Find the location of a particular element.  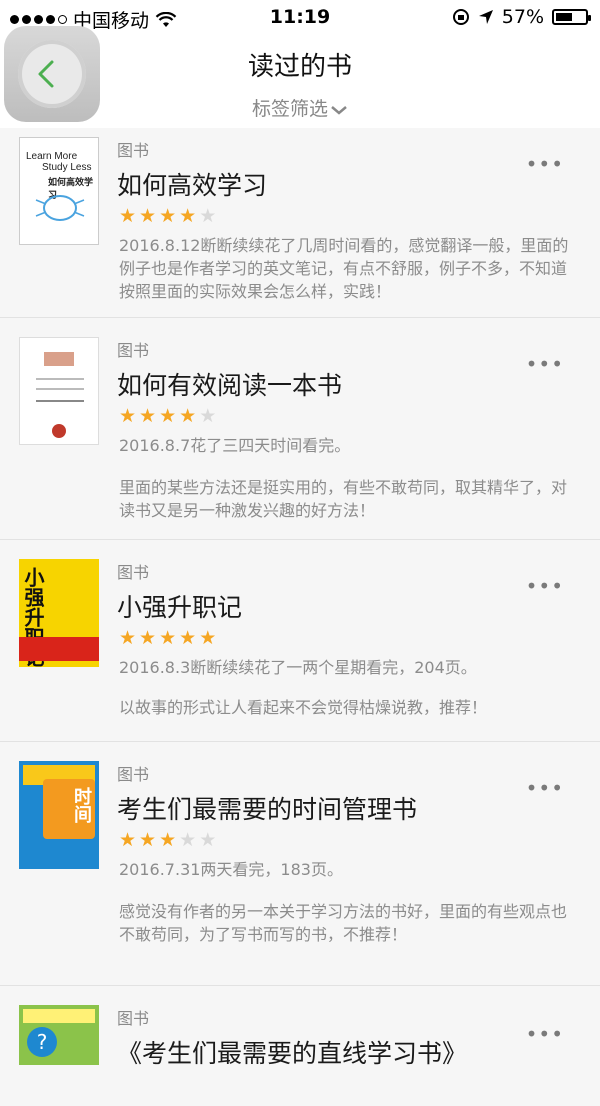

list-item: ? 图书 《考生们最需要的直线学习书》 ••• is located at coordinates (300, 1046).